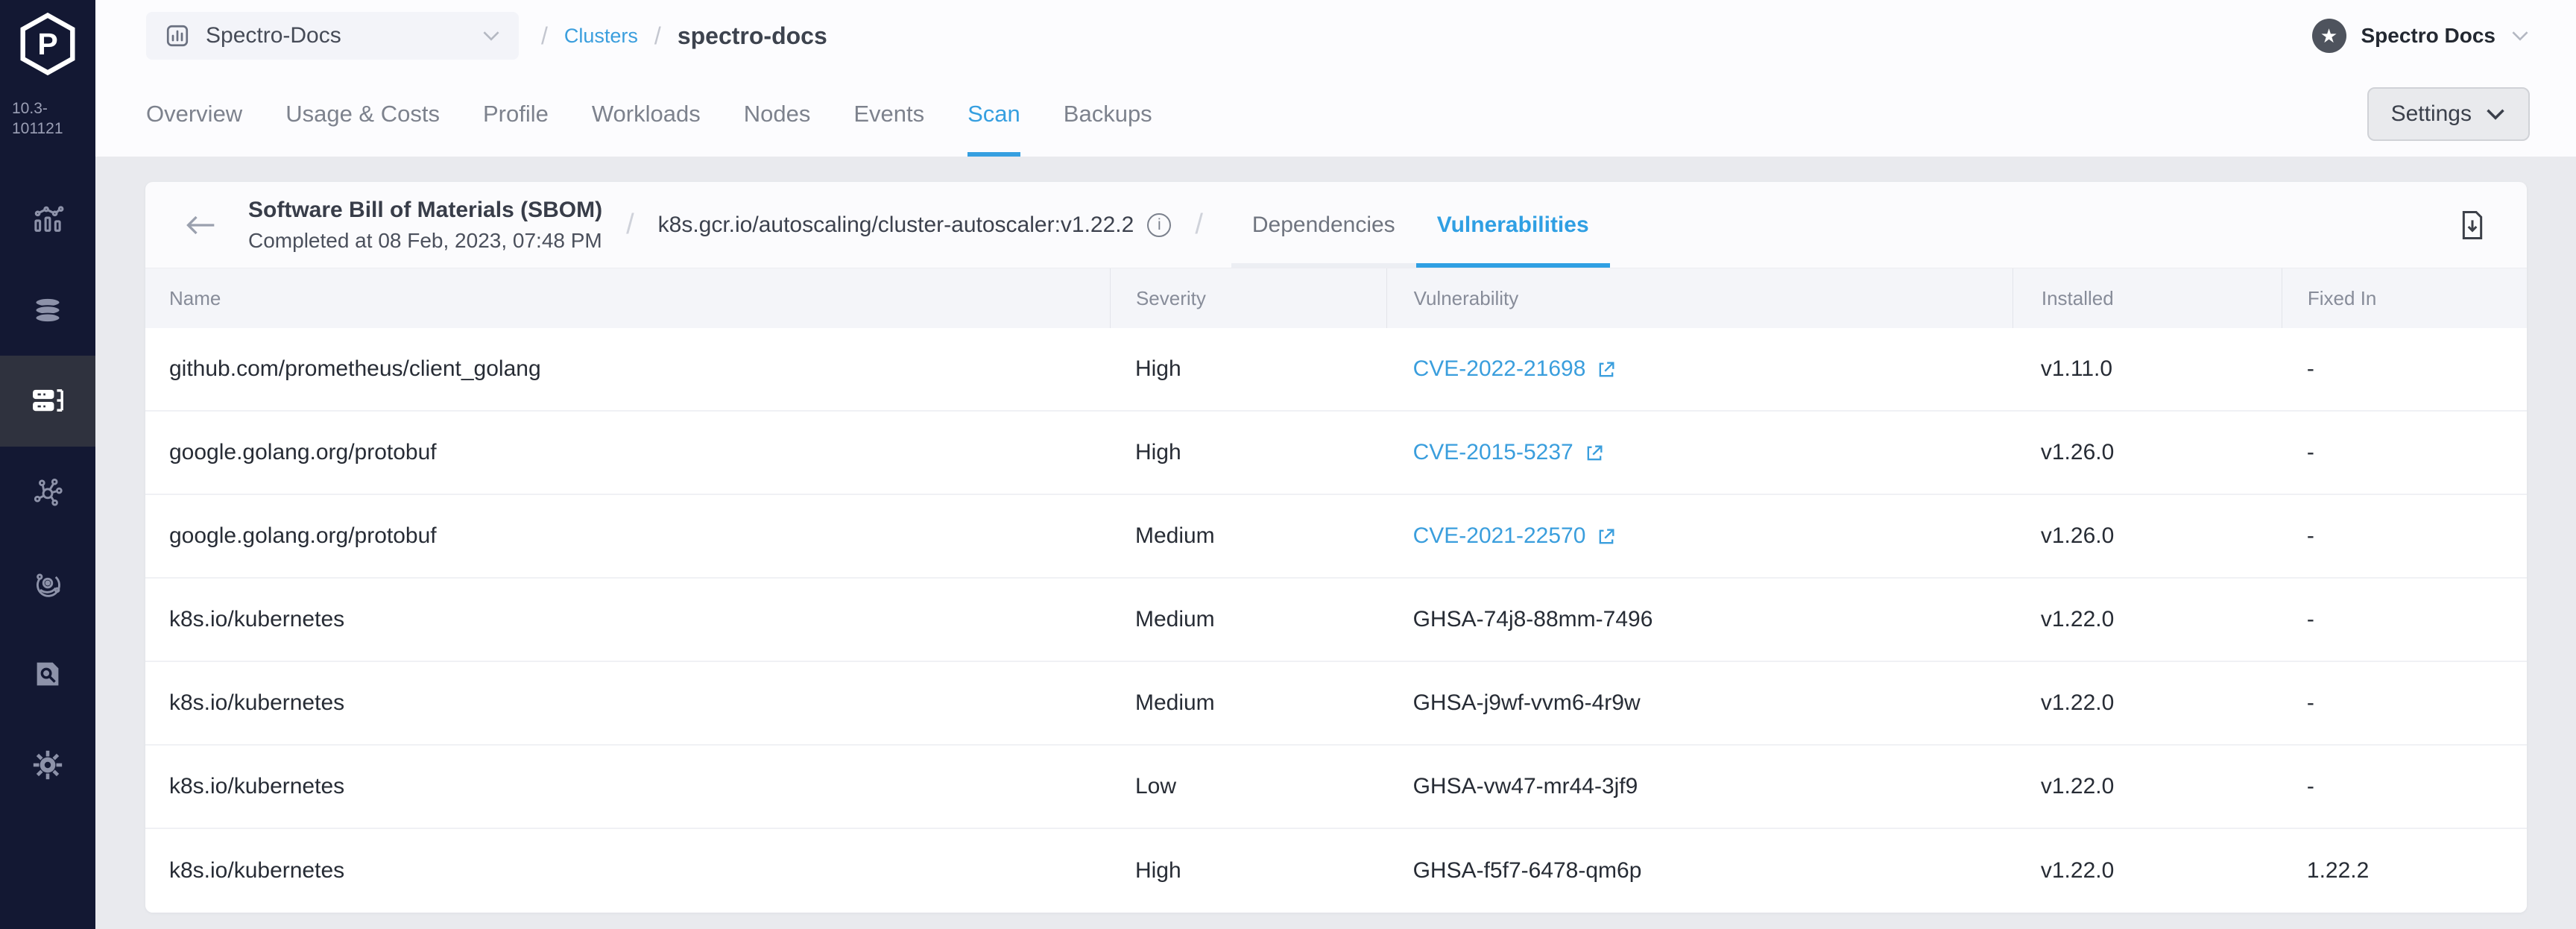 The image size is (2576, 929). I want to click on download-report-button, so click(2472, 225).